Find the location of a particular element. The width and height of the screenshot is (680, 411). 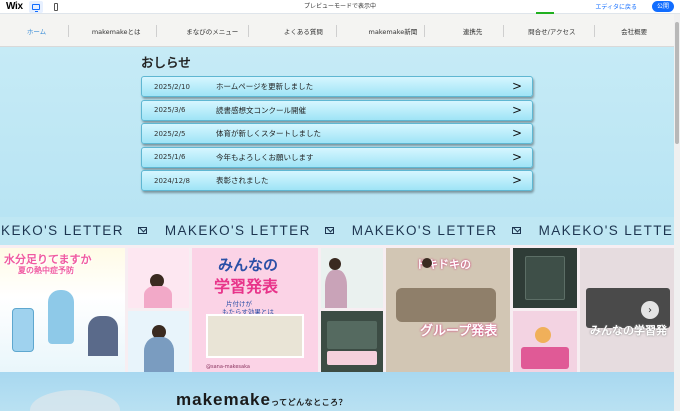

tile-heading: 学習発表 is located at coordinates (246, 286).